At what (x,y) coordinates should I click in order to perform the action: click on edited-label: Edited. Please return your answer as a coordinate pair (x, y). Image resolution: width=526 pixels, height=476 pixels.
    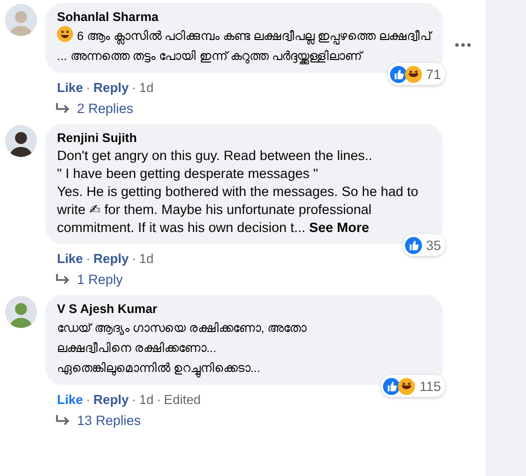
    Looking at the image, I should click on (182, 400).